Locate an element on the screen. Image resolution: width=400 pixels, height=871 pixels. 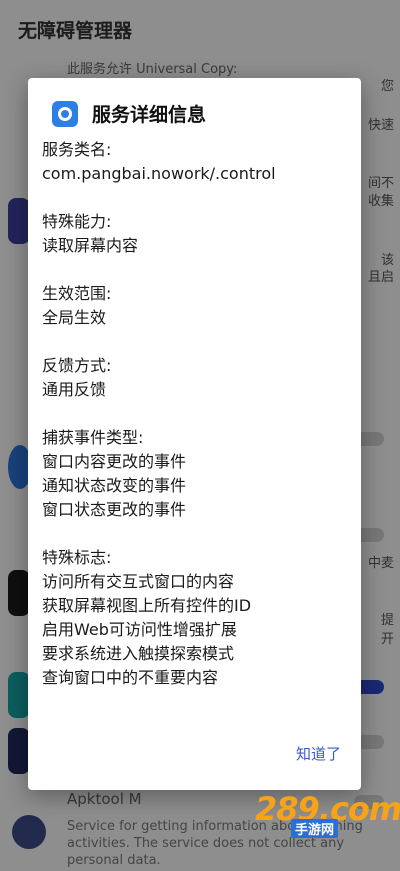
section-value: 访问所有交互式窗口的内容 is located at coordinates (138, 581).